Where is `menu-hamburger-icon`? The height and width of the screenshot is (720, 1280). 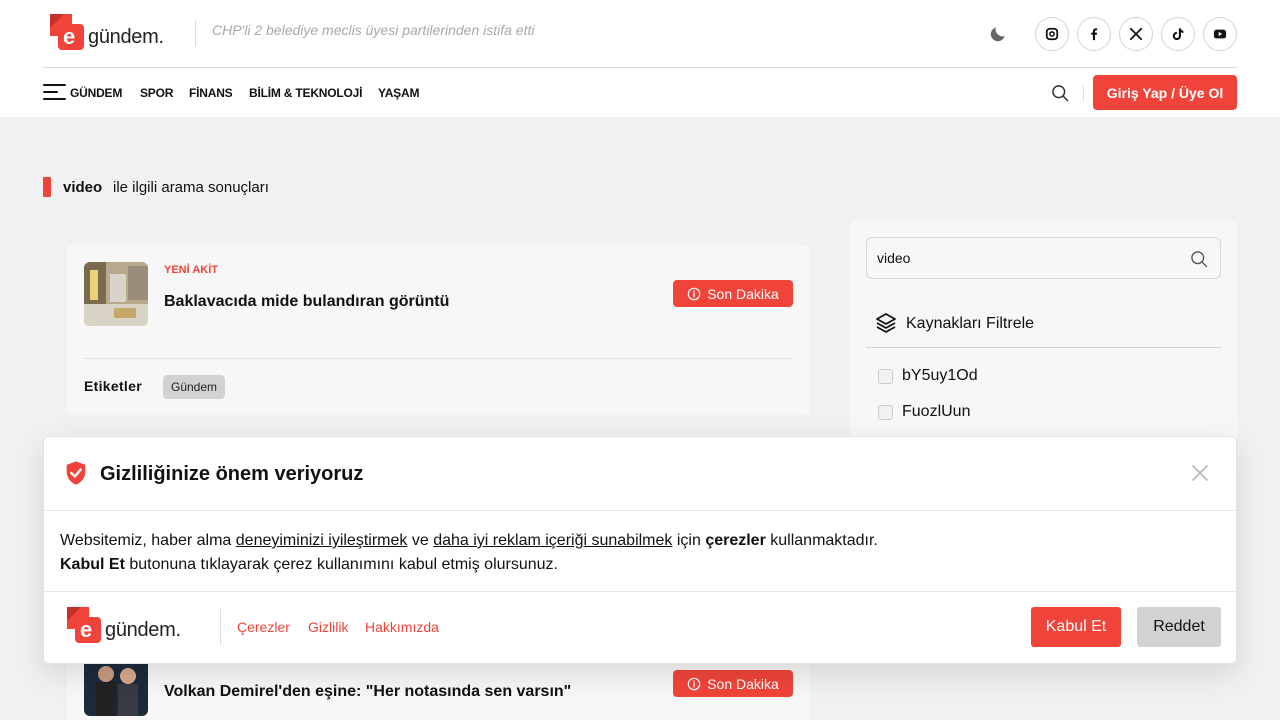 menu-hamburger-icon is located at coordinates (54, 92).